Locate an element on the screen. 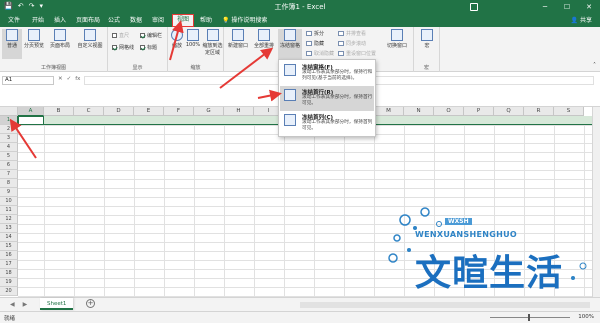 The height and width of the screenshot is (323, 600). reset-window-position-button: 重设窗口位置 is located at coordinates (357, 53).